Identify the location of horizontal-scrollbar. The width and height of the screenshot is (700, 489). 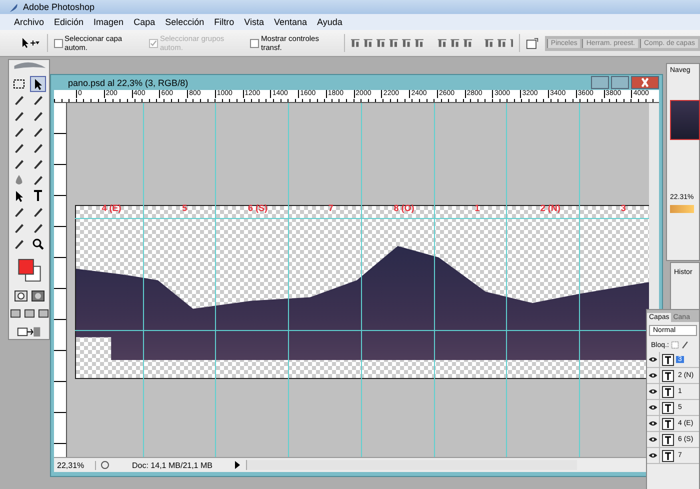
(411, 465).